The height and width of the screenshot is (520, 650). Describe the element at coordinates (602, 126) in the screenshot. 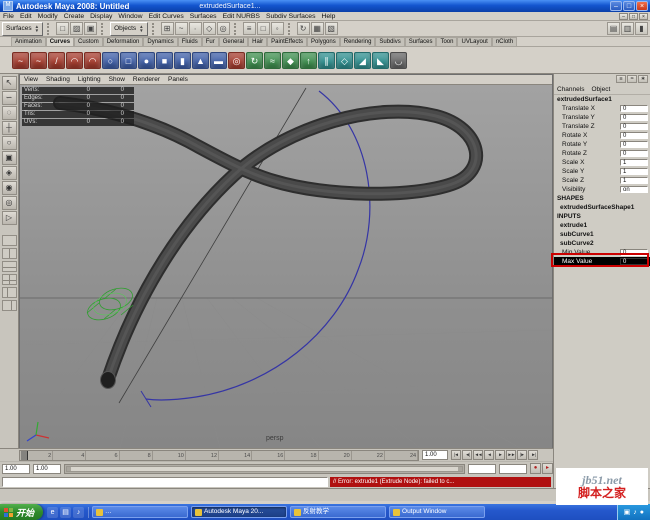

I see `attr-translate-z: Translate Z 0` at that location.